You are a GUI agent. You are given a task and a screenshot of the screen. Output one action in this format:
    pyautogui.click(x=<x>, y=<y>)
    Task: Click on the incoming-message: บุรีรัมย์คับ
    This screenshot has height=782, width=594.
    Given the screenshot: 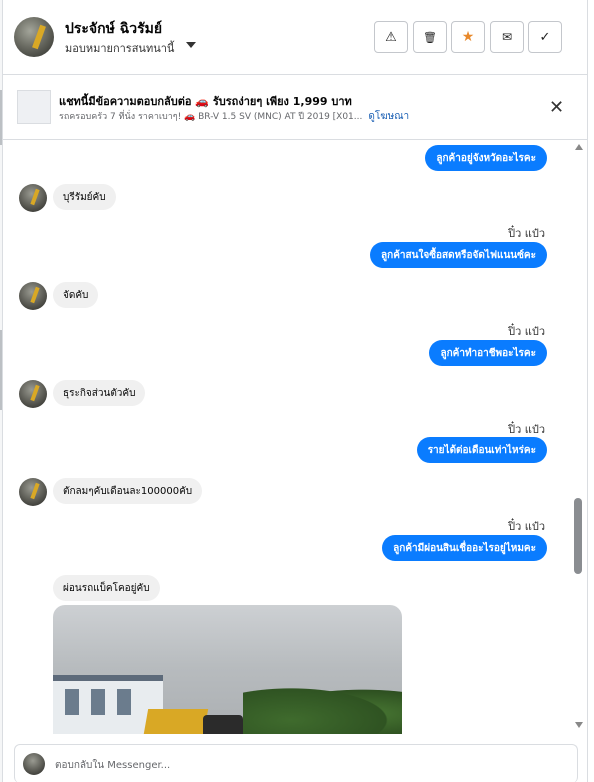 What is the action you would take?
    pyautogui.click(x=84, y=197)
    